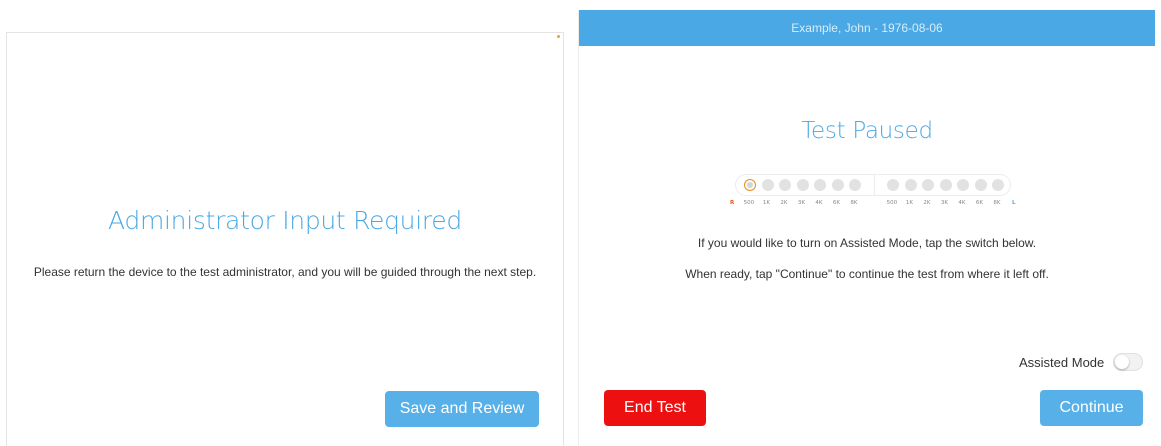 The height and width of the screenshot is (446, 1161). I want to click on page-title: Administrator Input Required, so click(285, 220).